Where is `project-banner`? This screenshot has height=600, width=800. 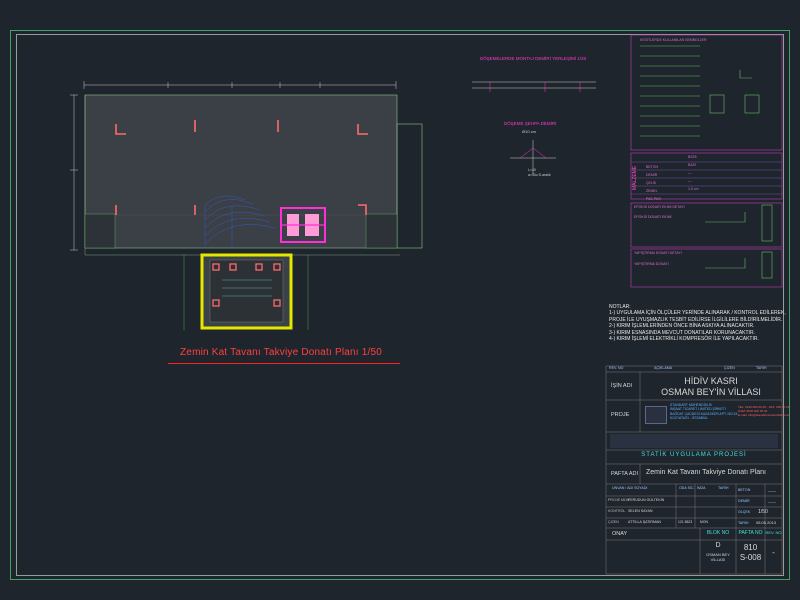
project-banner is located at coordinates (694, 441).